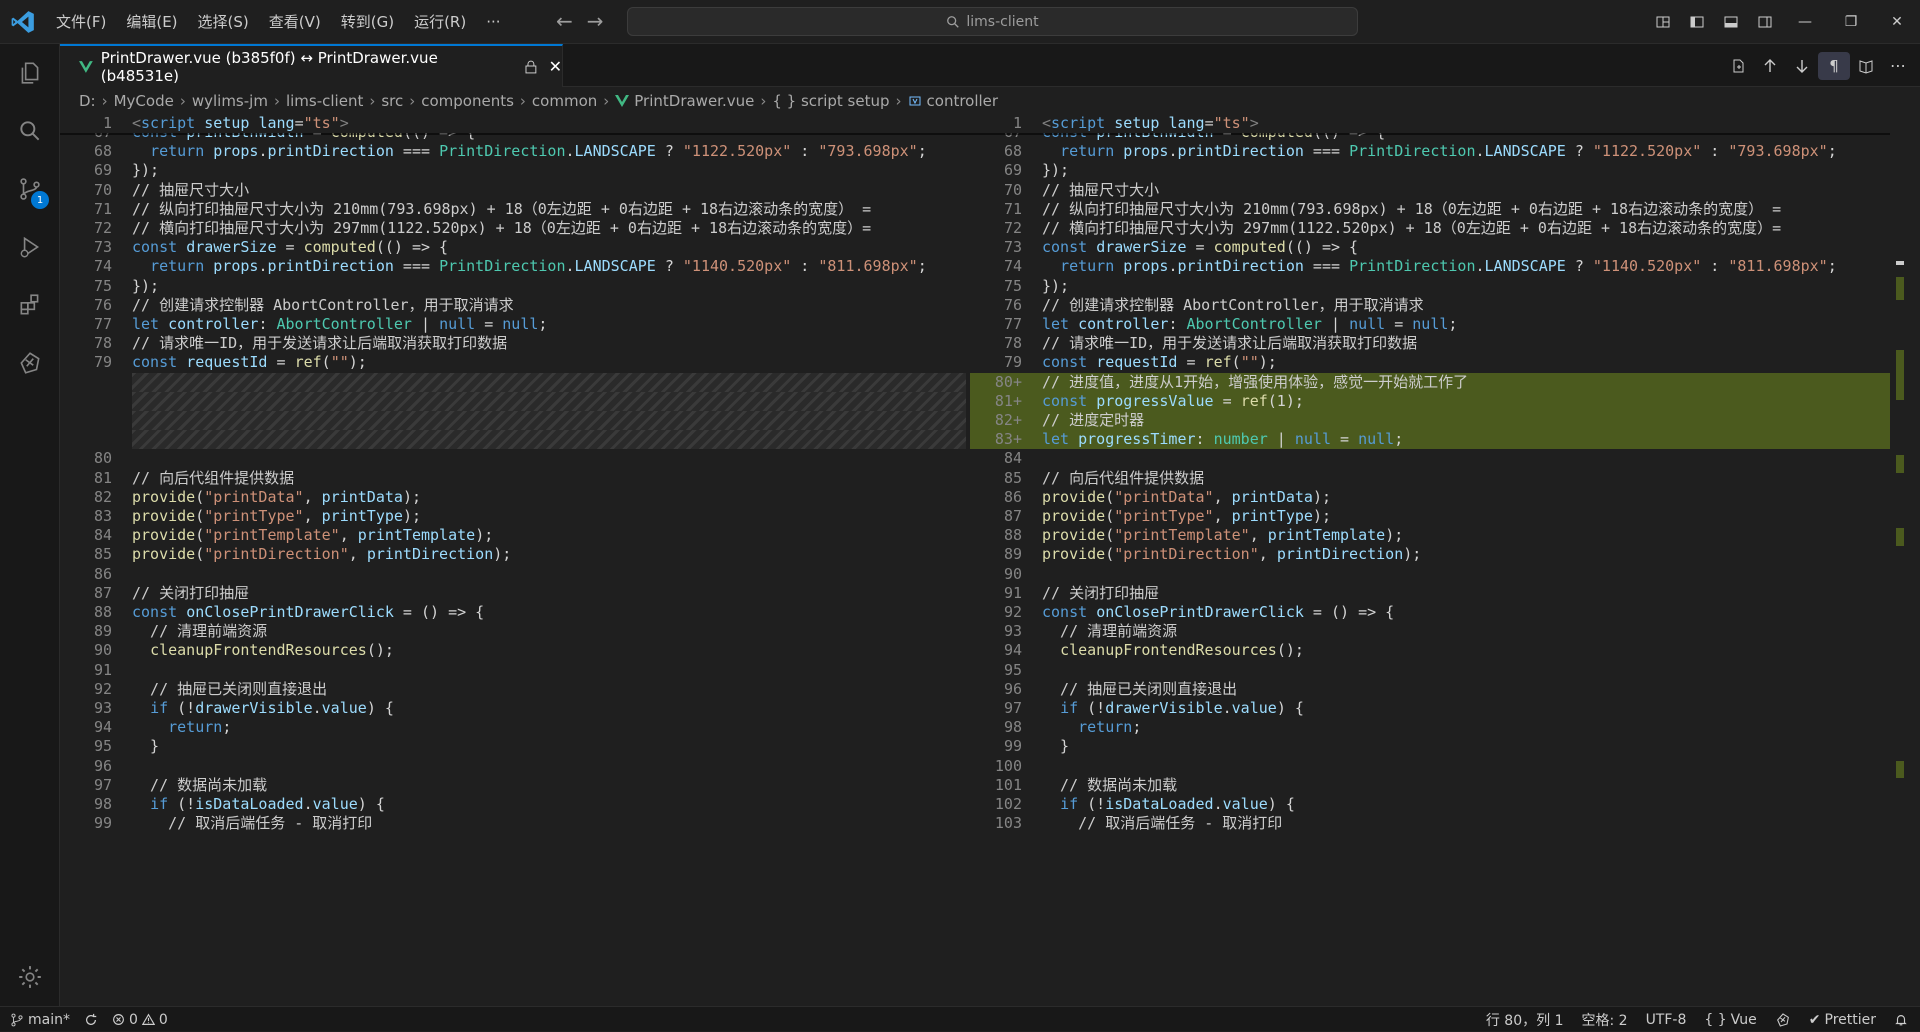  I want to click on close-icon: ✕, so click(555, 66).